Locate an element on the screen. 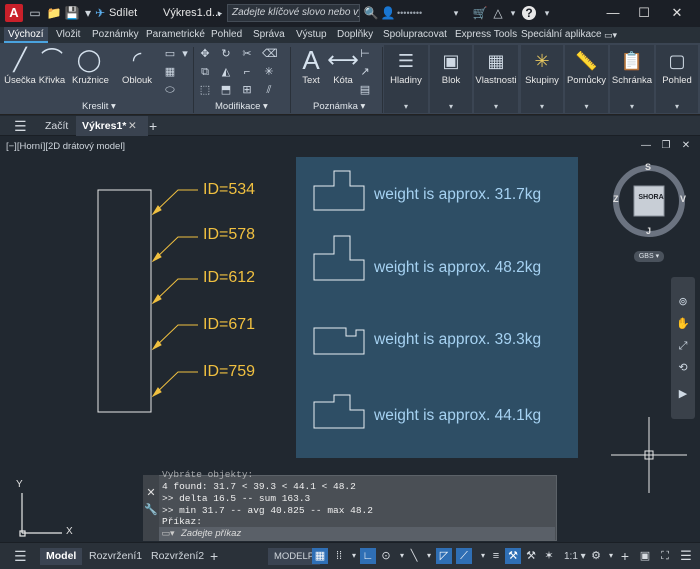  layers-panel-button: ☰ Hladiny ▾ is located at coordinates (406, 79).